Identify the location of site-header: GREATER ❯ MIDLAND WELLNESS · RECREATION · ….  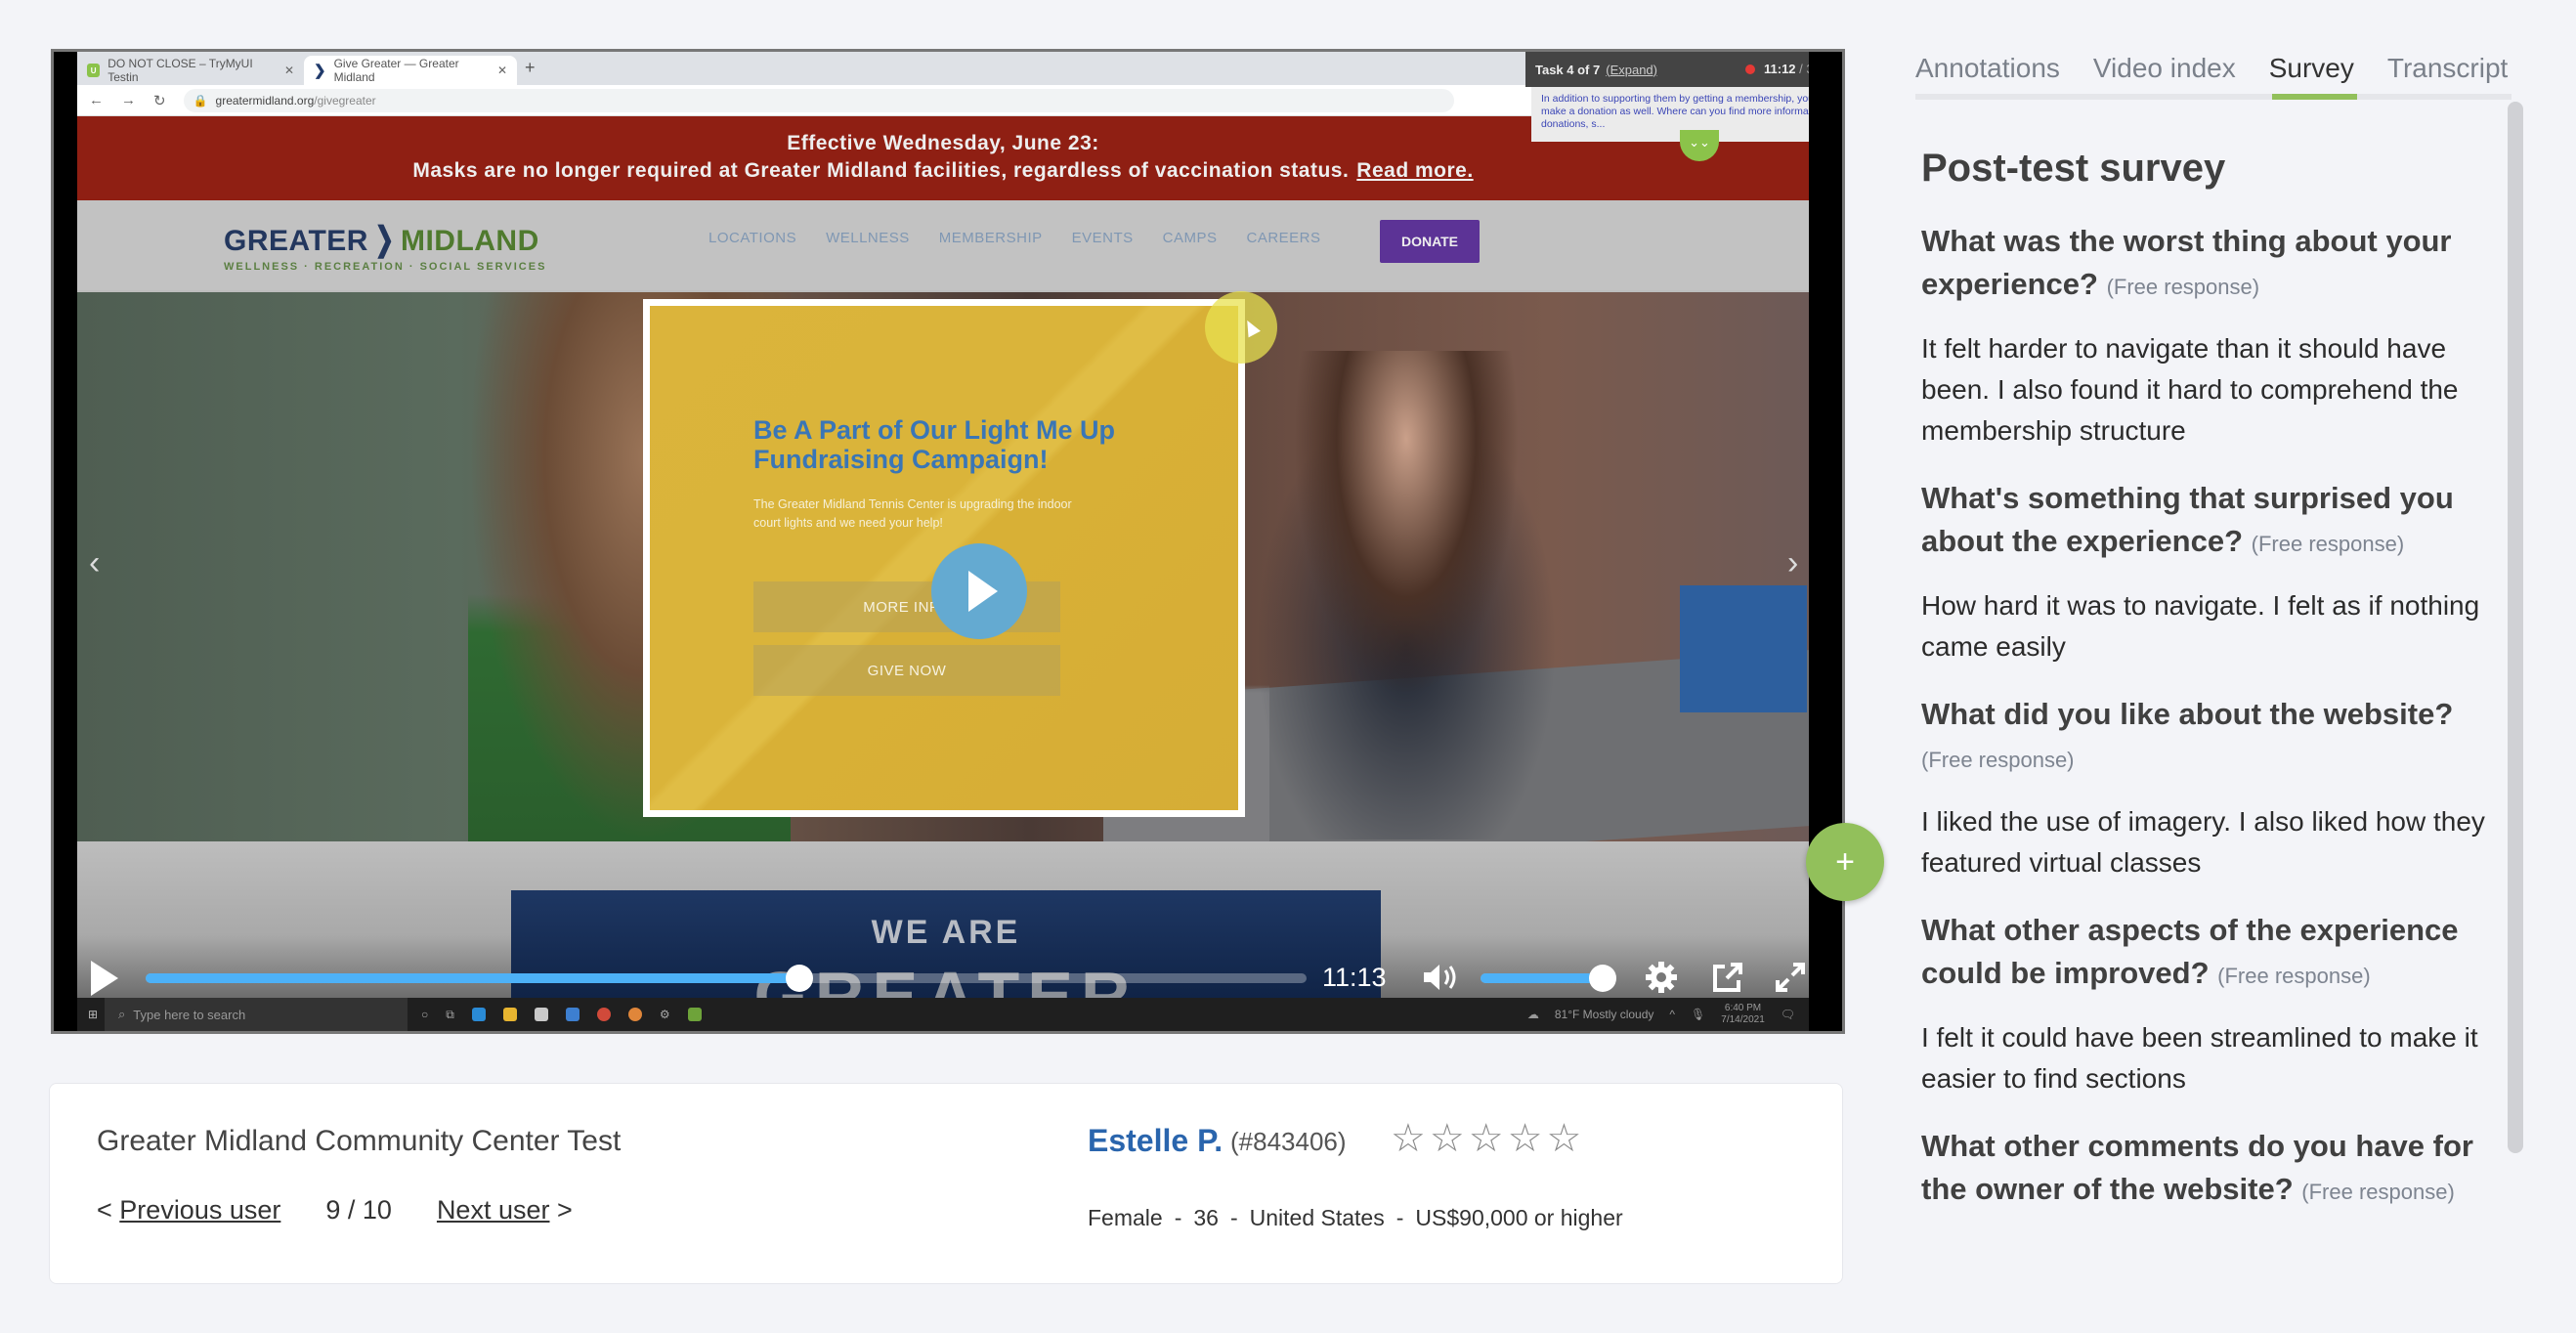
(943, 245).